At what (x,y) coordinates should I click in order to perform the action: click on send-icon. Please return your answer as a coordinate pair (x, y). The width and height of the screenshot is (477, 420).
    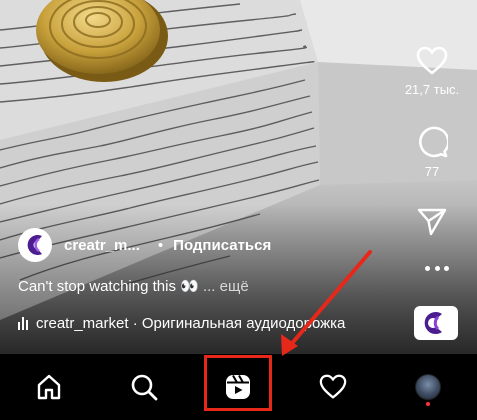
    Looking at the image, I should click on (432, 222).